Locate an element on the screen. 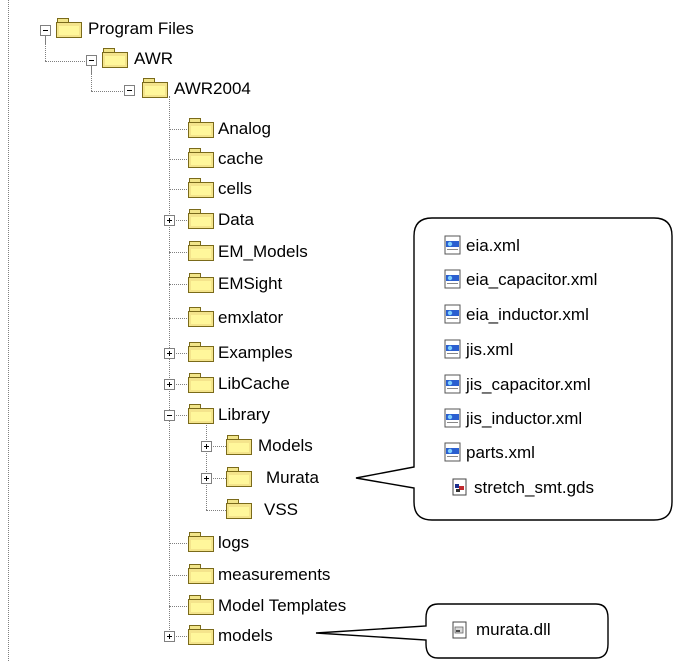  file-label: jis.xml is located at coordinates (489, 350).